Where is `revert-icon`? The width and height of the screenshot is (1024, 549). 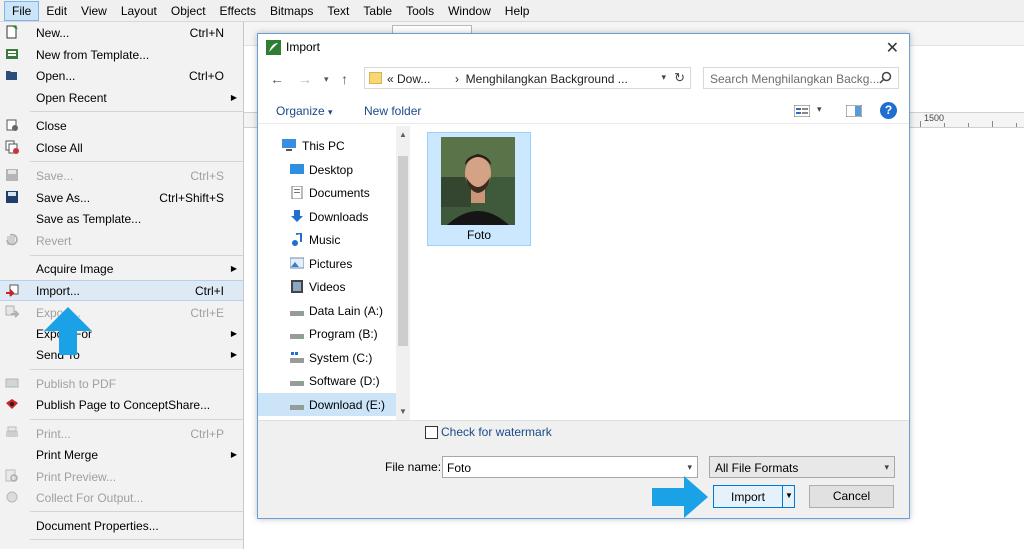
revert-icon is located at coordinates (12, 239).